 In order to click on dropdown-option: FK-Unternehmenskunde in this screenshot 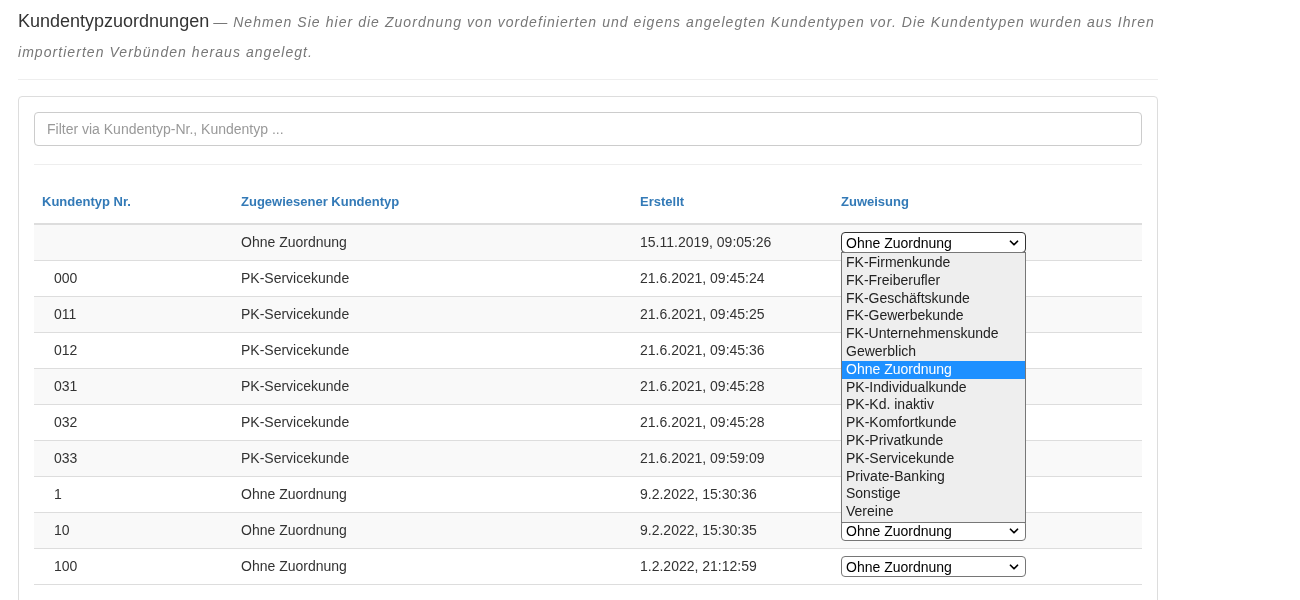, I will do `click(933, 334)`.